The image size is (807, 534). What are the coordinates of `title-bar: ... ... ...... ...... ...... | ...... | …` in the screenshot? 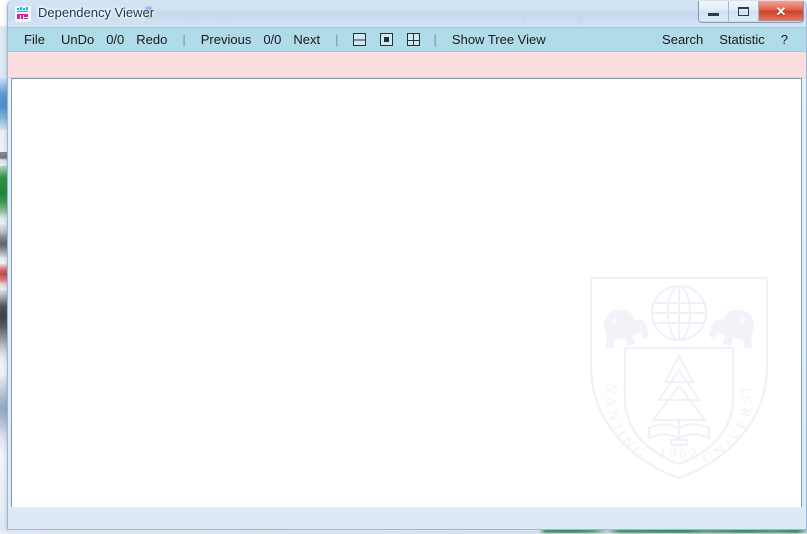 It's located at (407, 14).